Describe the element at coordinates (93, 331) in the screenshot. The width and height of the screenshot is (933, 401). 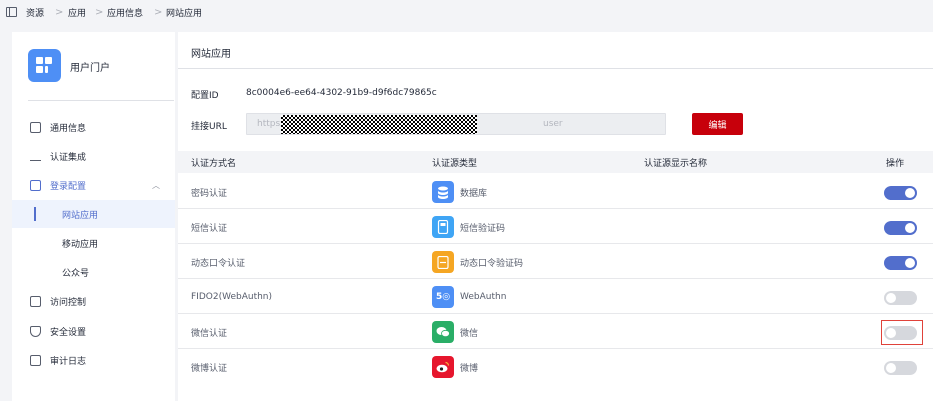
I see `sidebar-item-security-settings: 安全设置` at that location.